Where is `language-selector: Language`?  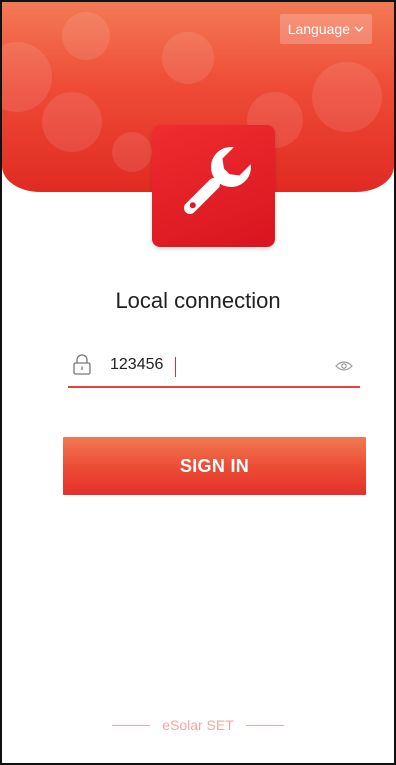
language-selector: Language is located at coordinates (325, 29).